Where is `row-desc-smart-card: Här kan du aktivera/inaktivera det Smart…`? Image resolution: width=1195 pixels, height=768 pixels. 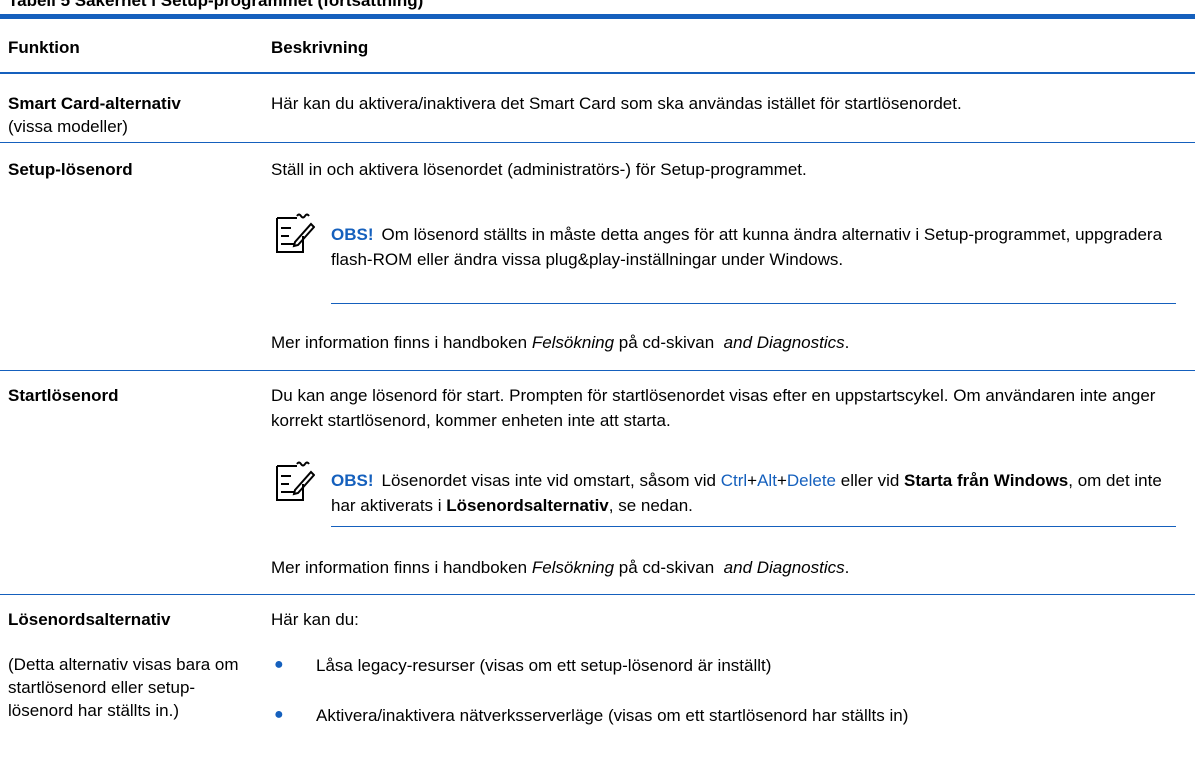
row-desc-smart-card: Här kan du aktivera/inaktivera det Smart… is located at coordinates (616, 103).